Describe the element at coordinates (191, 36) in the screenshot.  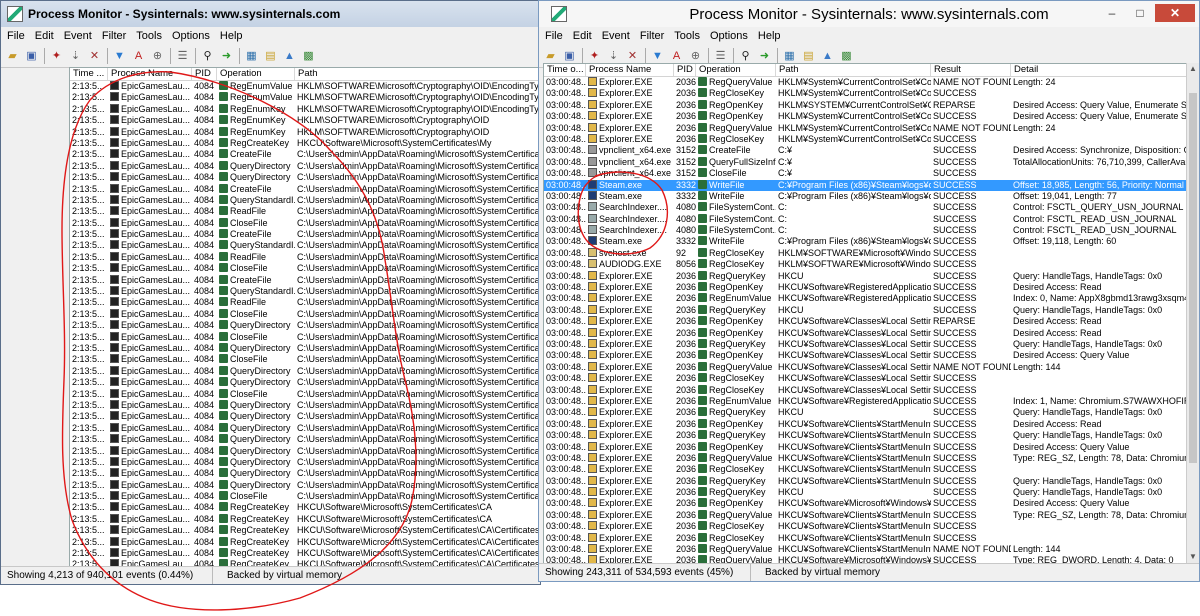
I see `menu-item-options: Options` at that location.